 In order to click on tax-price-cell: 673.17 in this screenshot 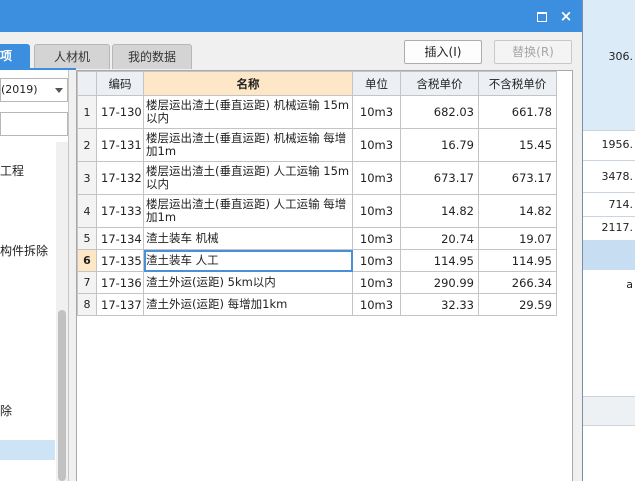, I will do `click(439, 178)`.